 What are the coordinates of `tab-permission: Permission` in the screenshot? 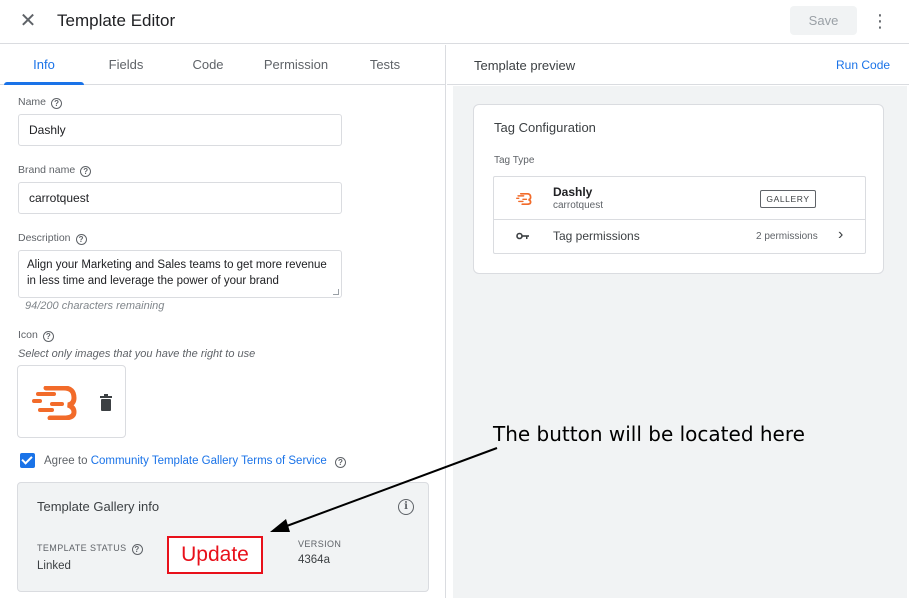 It's located at (296, 65).